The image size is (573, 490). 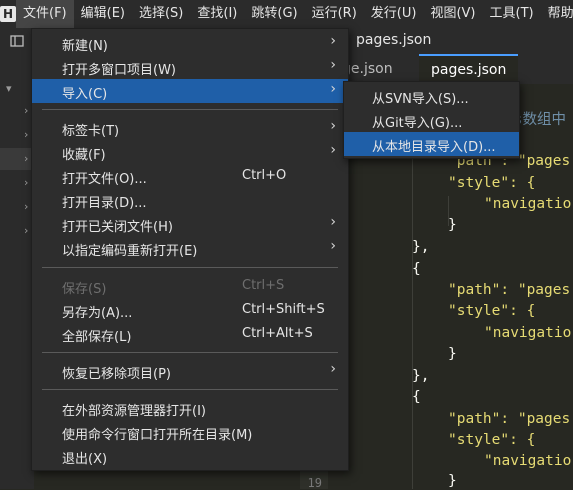 What do you see at coordinates (190, 128) in the screenshot?
I see `menu-item-tabs: 标签卡(T) ›` at bounding box center [190, 128].